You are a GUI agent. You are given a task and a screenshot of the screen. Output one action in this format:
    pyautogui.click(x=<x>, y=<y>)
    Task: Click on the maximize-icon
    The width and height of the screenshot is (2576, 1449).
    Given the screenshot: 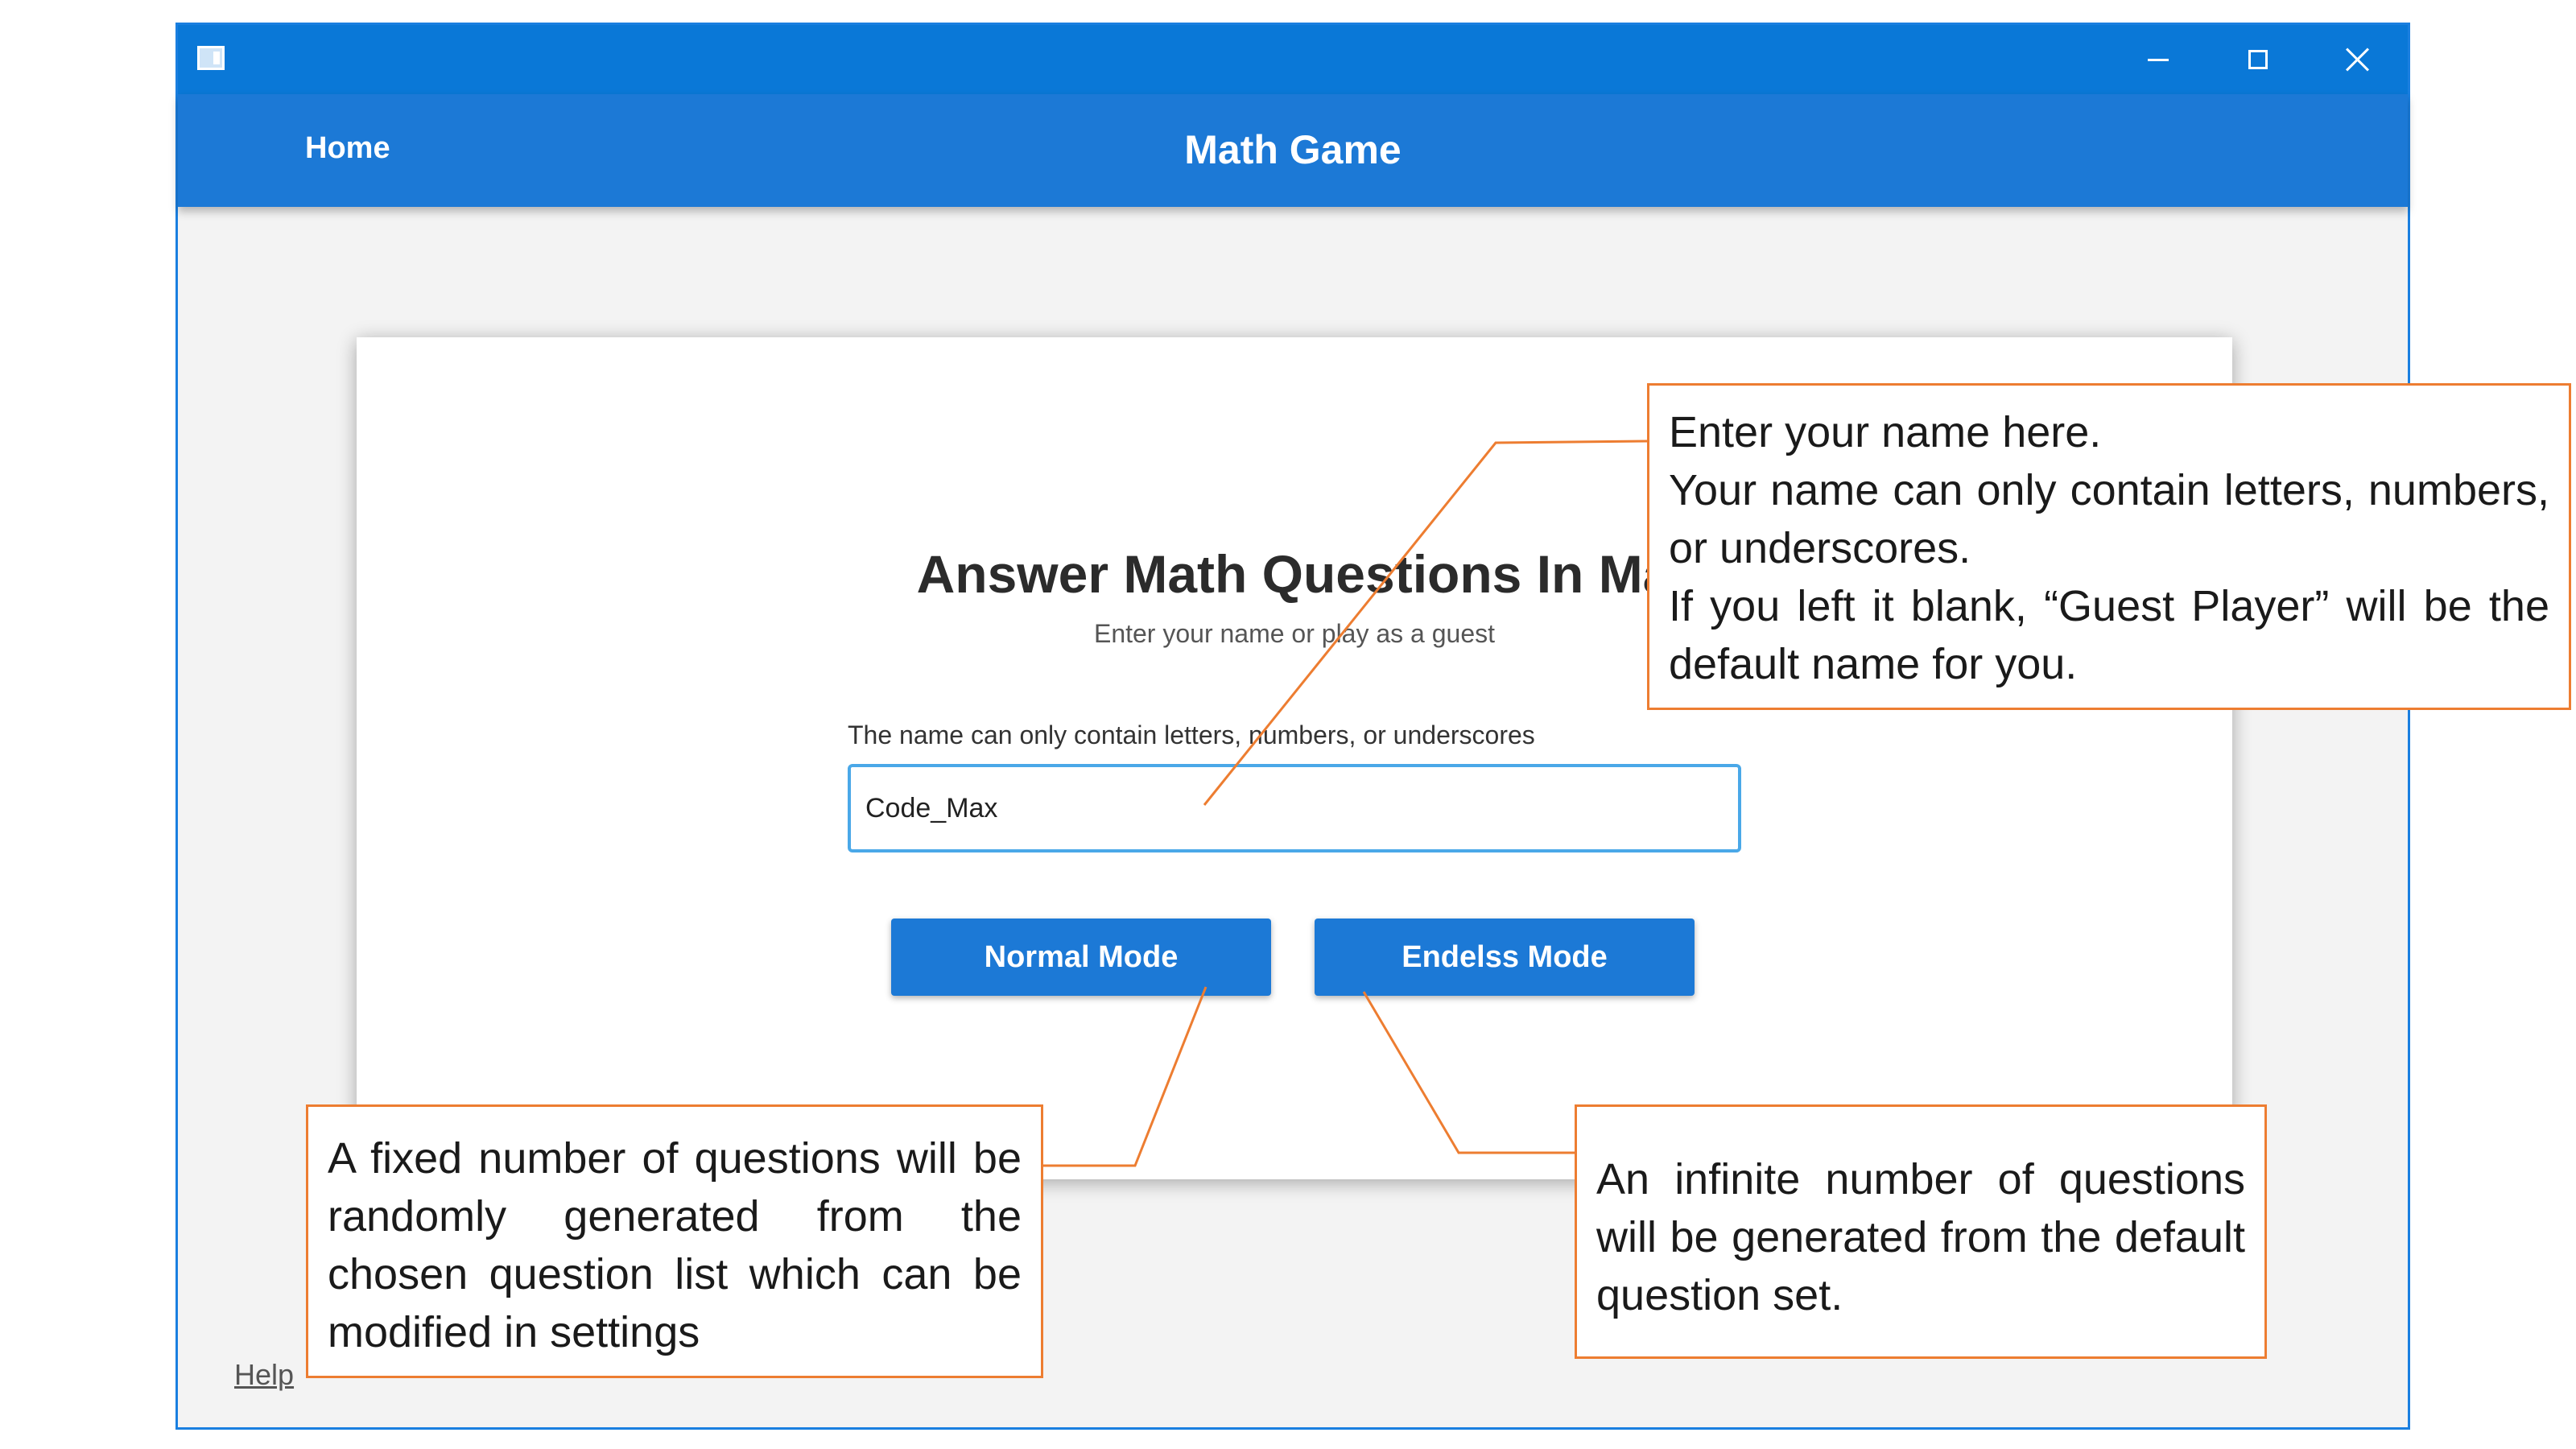 What is the action you would take?
    pyautogui.click(x=2258, y=59)
    